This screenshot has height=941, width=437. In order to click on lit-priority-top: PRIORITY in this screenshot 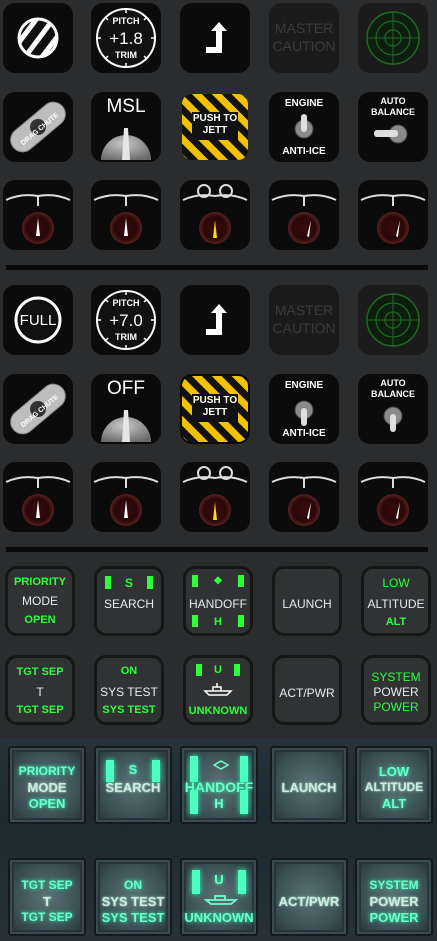, I will do `click(47, 771)`.